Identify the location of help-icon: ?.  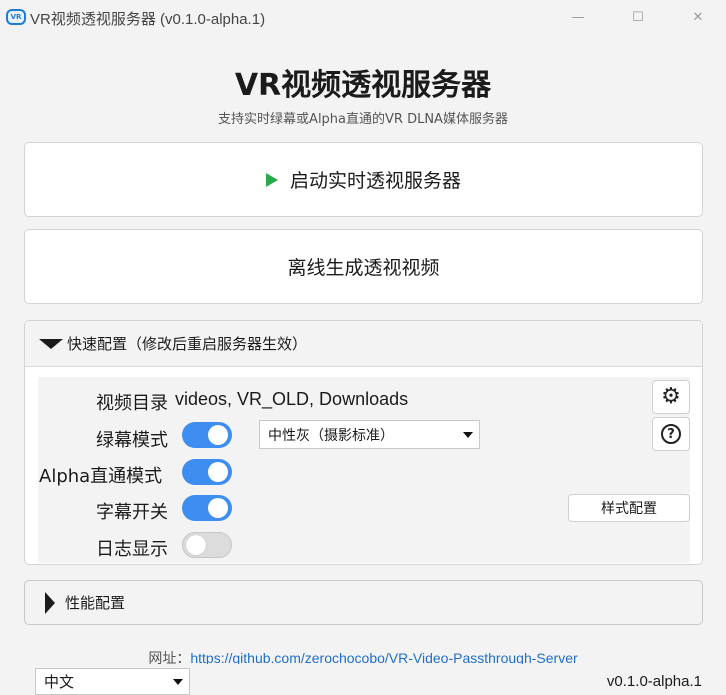
(671, 434).